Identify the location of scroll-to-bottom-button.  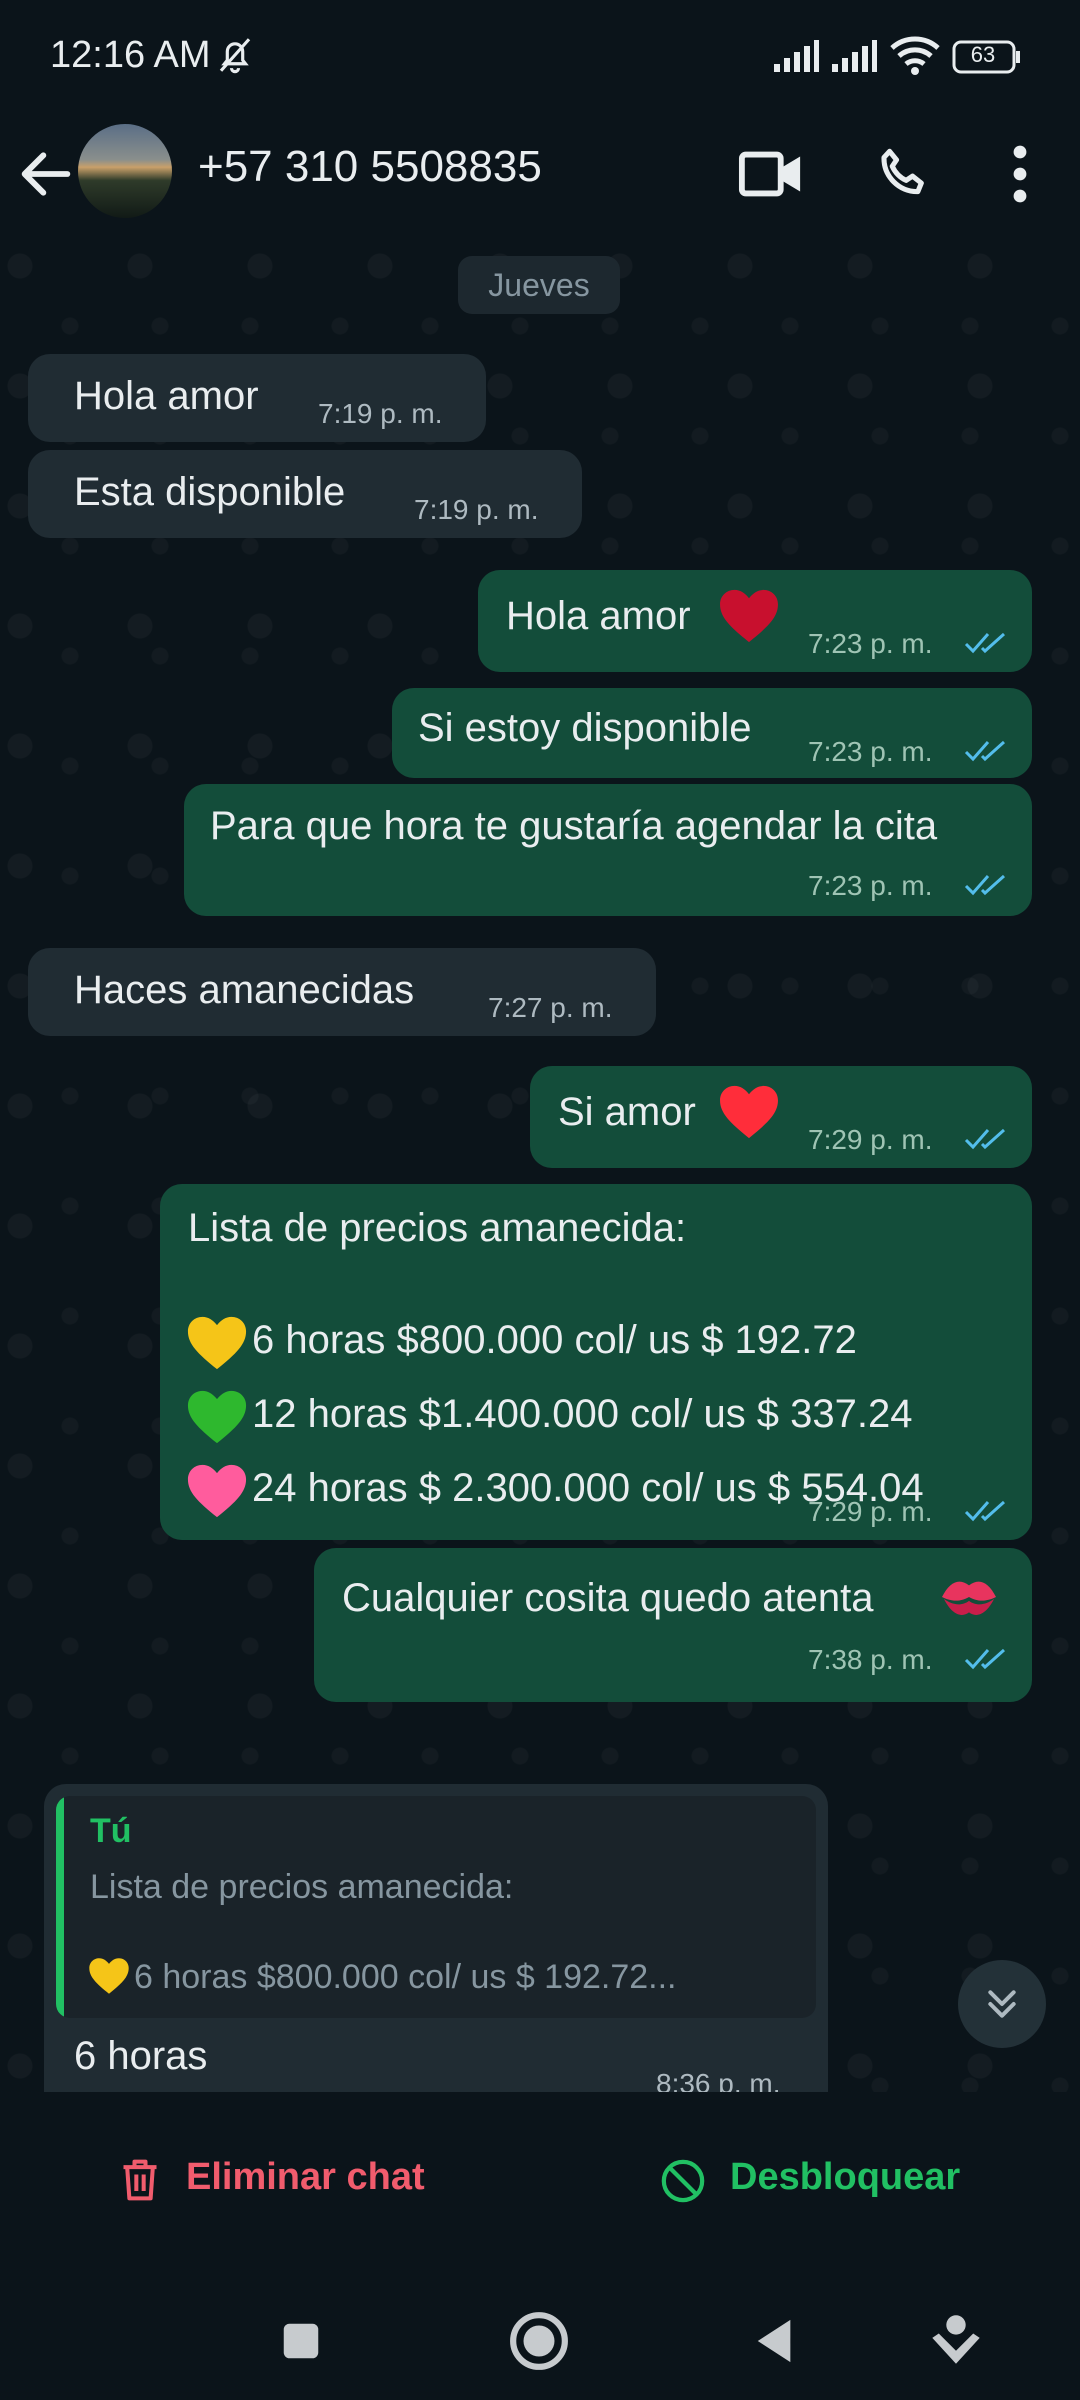
(1002, 2004).